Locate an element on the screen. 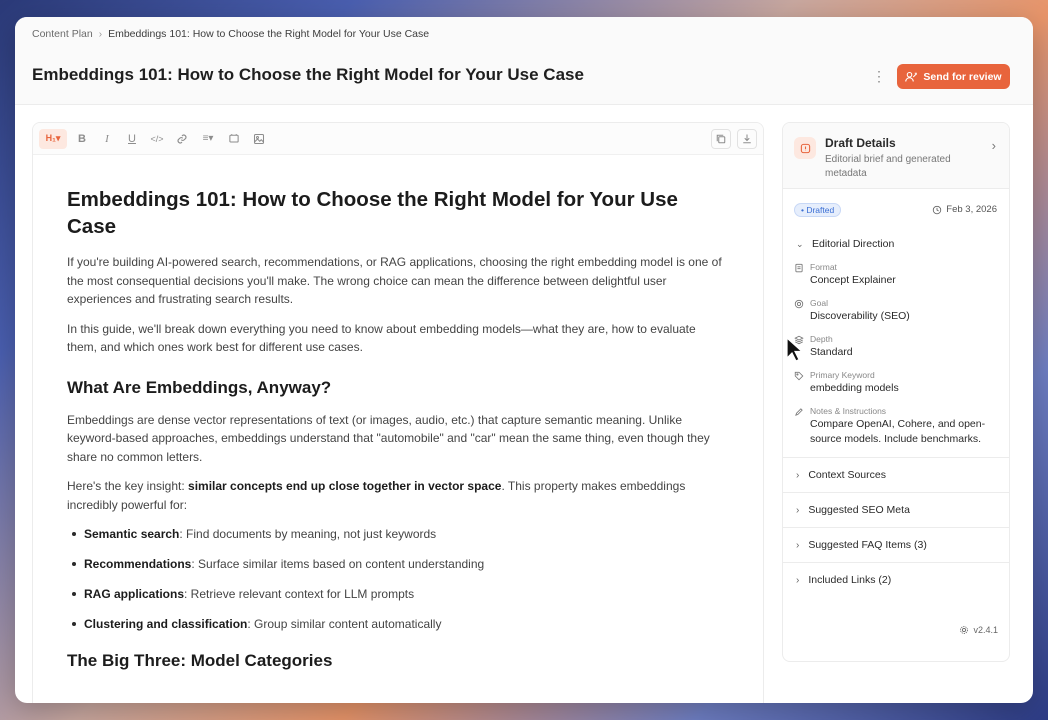 Image resolution: width=1048 pixels, height=720 pixels. settings-icon is located at coordinates (964, 630).